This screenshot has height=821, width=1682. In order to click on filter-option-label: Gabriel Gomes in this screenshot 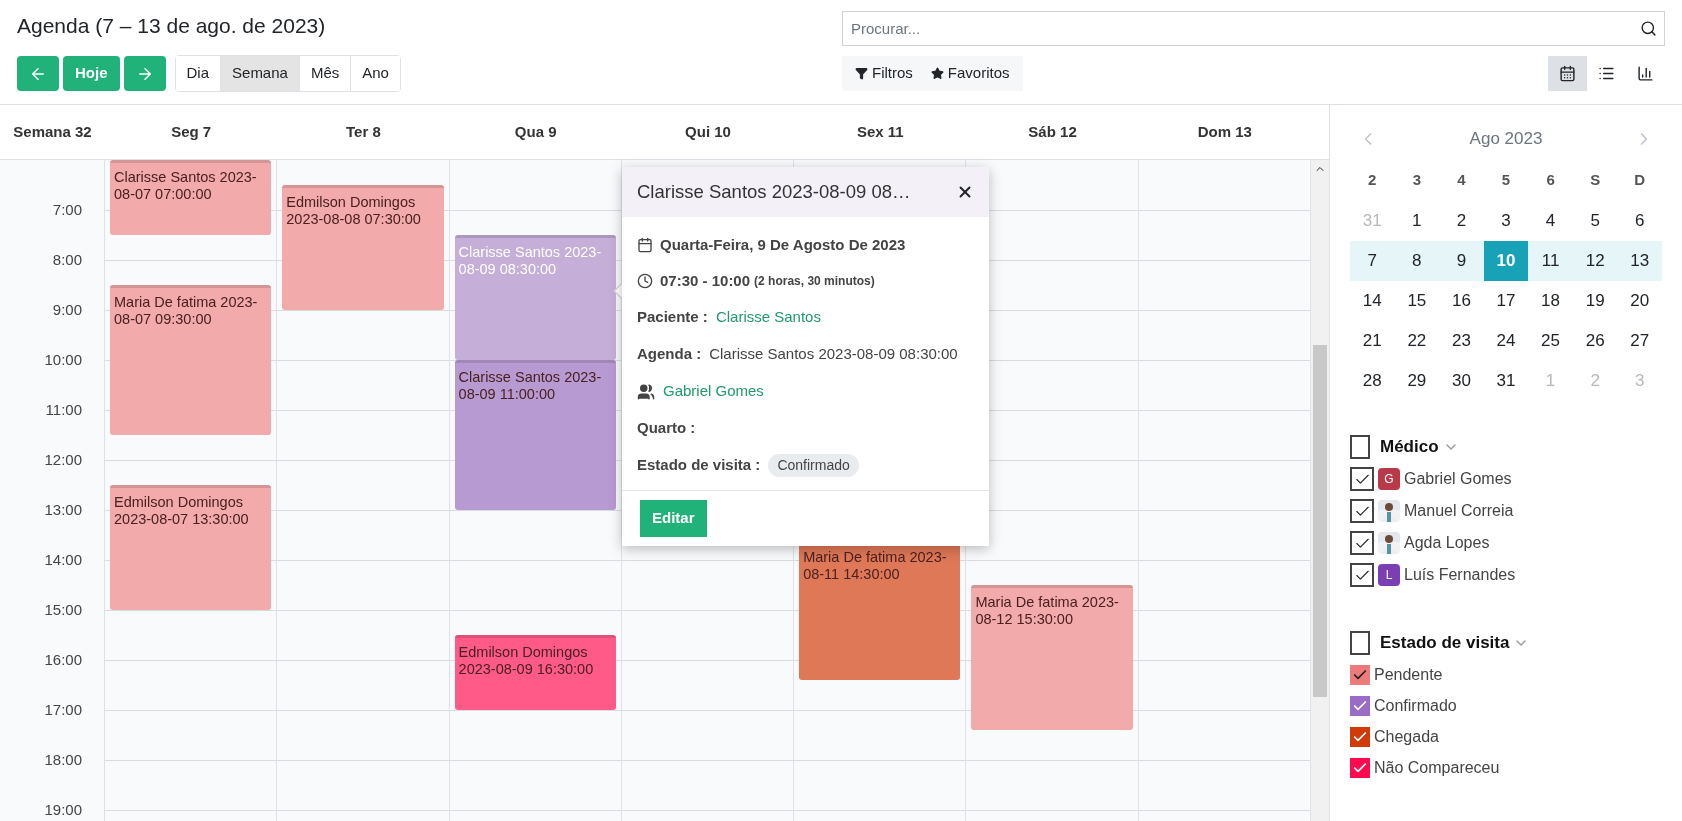, I will do `click(1458, 479)`.